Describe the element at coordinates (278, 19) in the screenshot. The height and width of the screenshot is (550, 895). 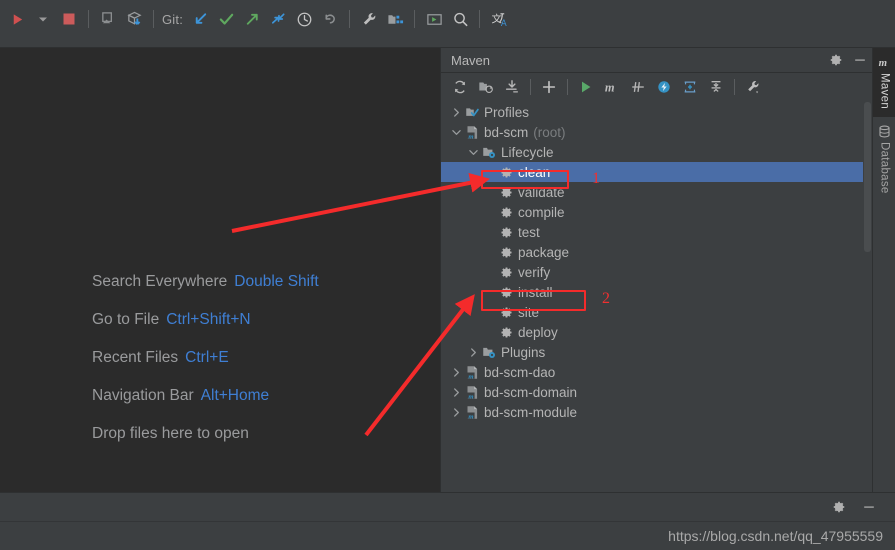
I see `git-revert-icon` at that location.